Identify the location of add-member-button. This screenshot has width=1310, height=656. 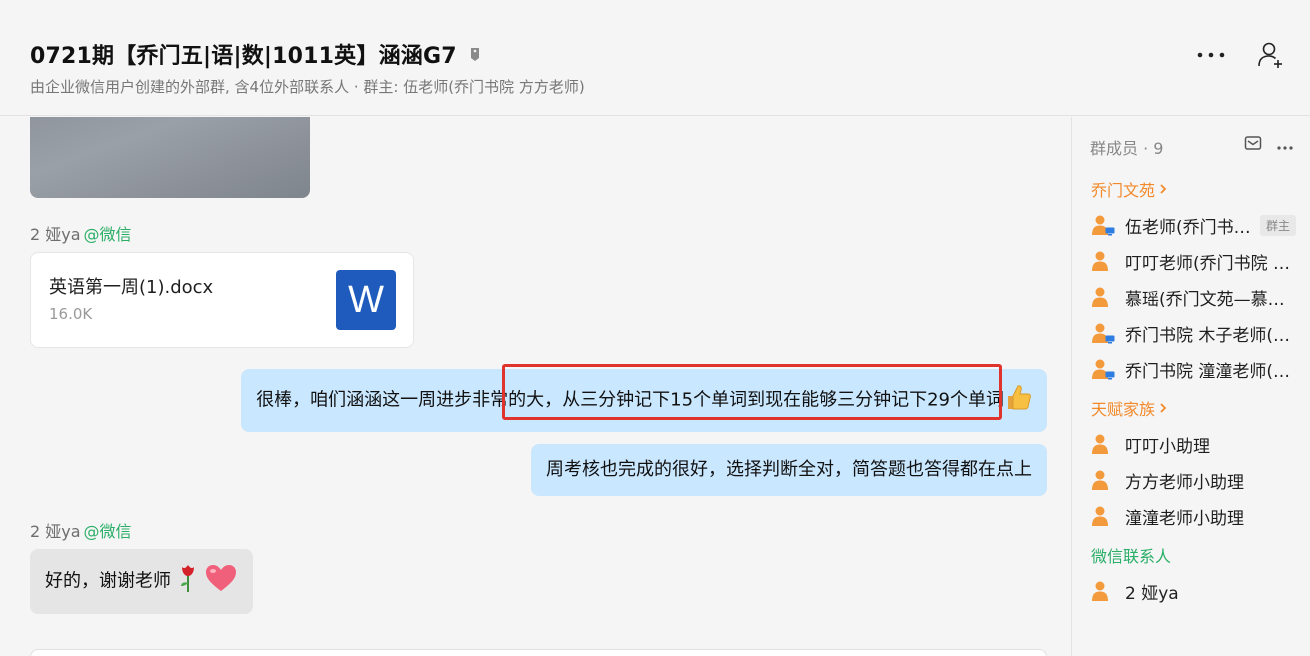
(1271, 55).